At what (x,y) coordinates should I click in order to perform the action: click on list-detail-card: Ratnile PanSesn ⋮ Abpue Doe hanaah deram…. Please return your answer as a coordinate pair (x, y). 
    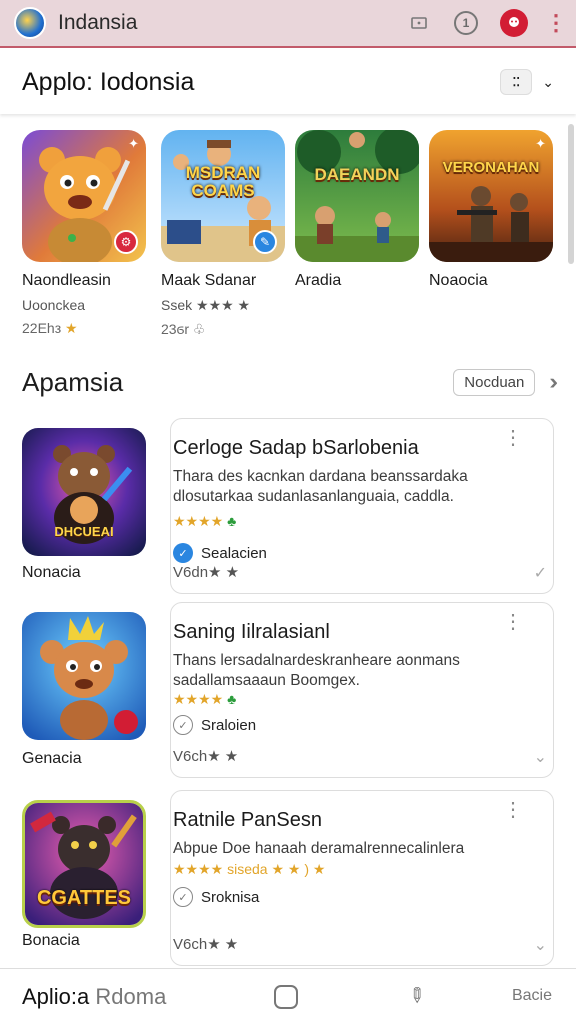
    Looking at the image, I should click on (362, 878).